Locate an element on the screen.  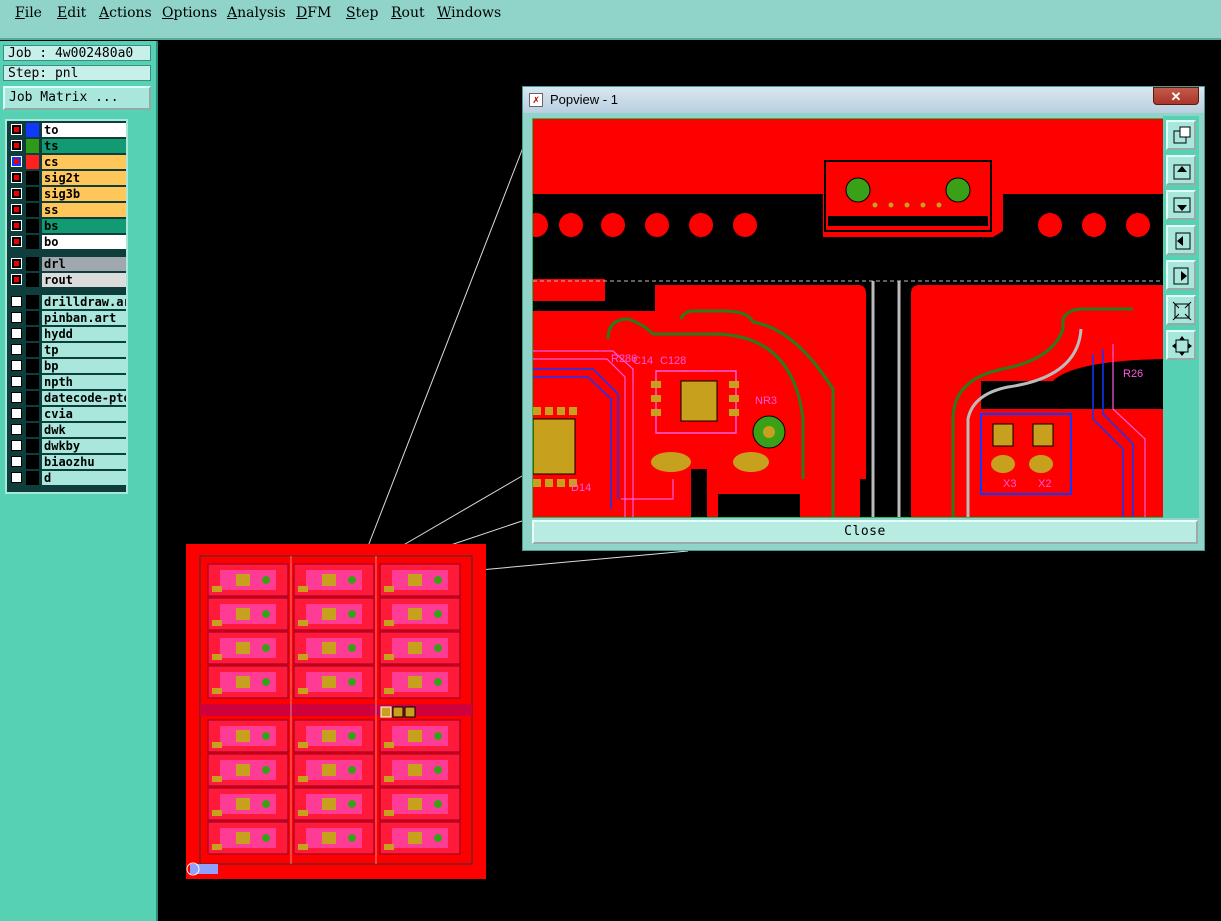
layer-row: cs is located at coordinates (67, 162).